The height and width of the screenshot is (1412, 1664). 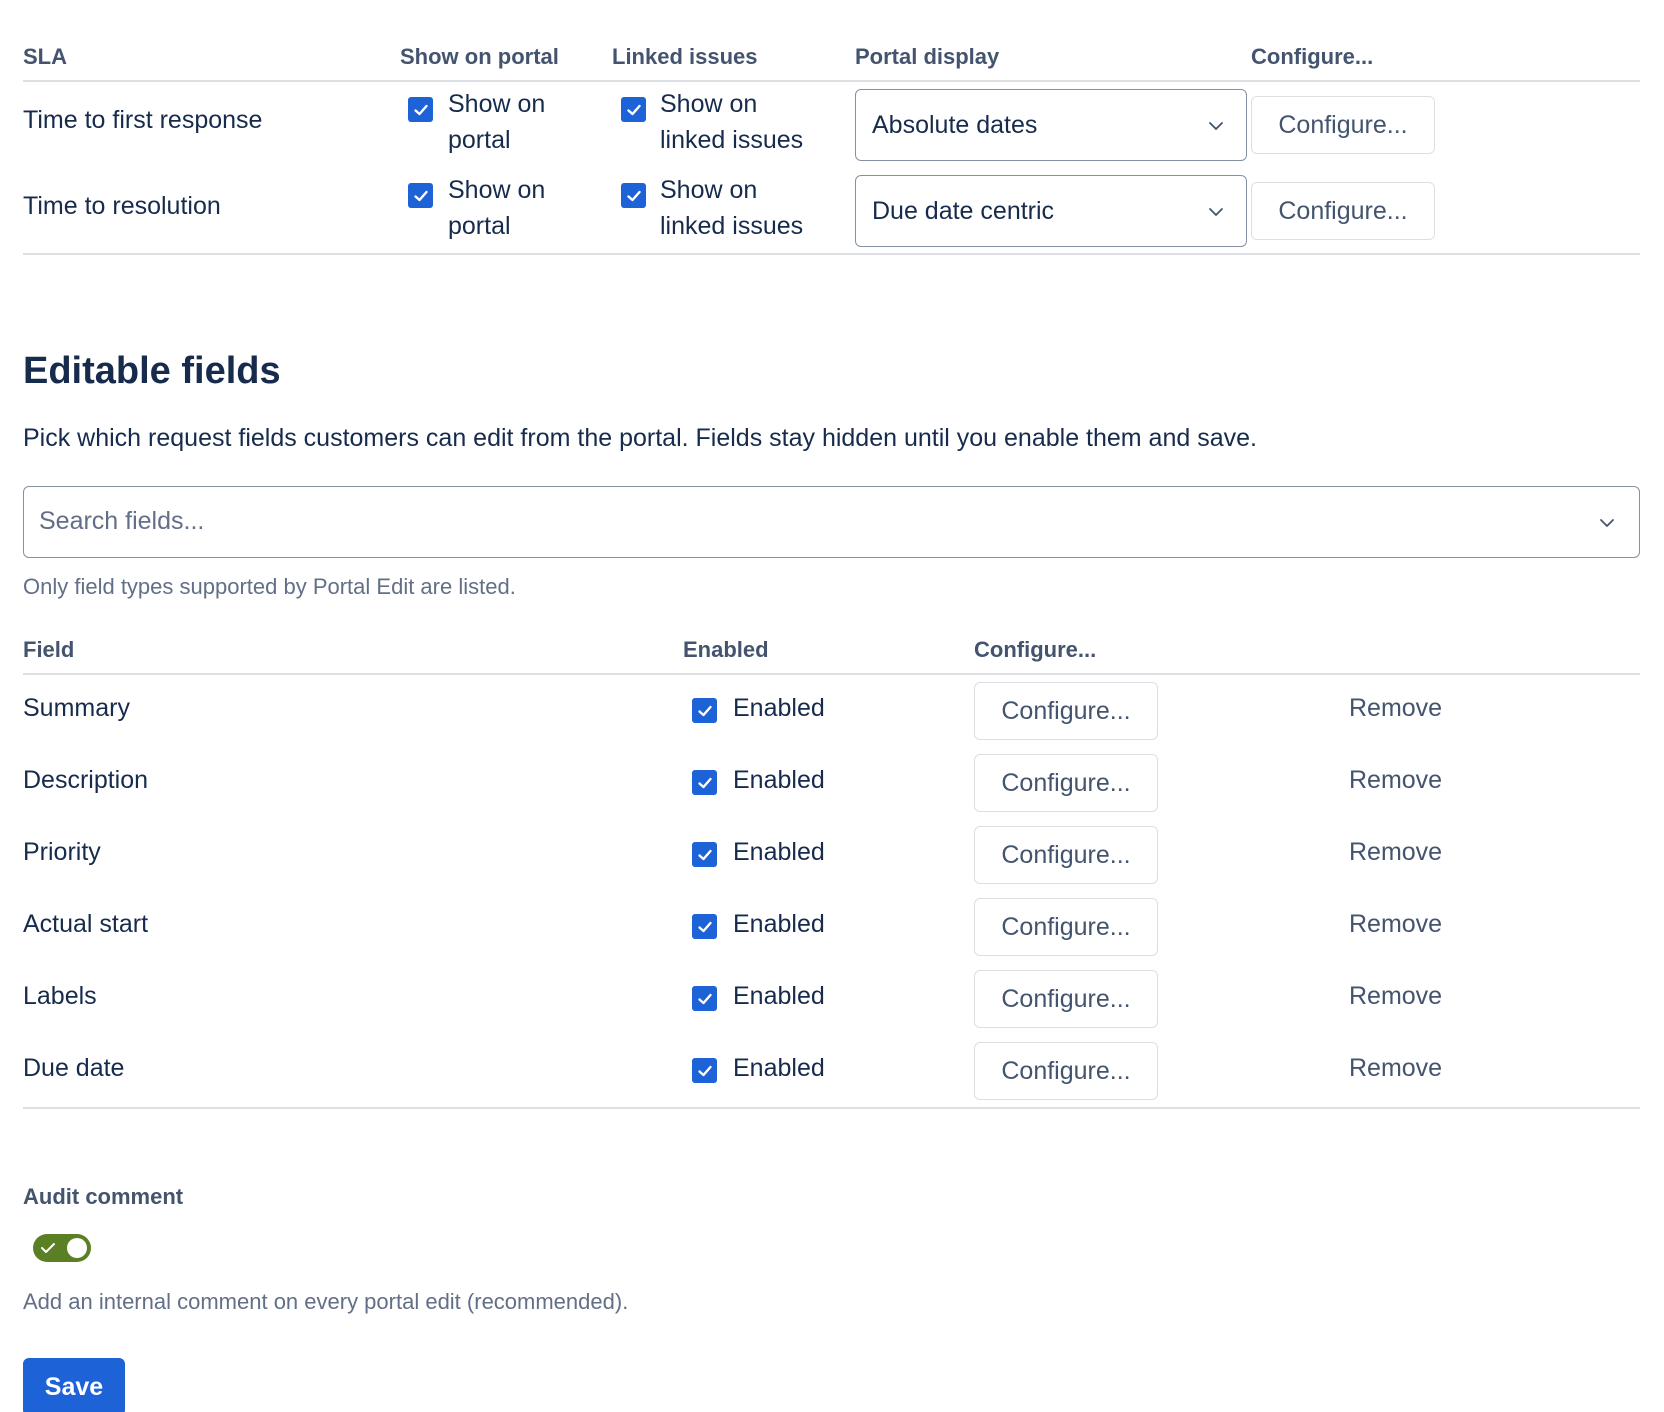 What do you see at coordinates (49, 649) in the screenshot?
I see `field-column-header: Field` at bounding box center [49, 649].